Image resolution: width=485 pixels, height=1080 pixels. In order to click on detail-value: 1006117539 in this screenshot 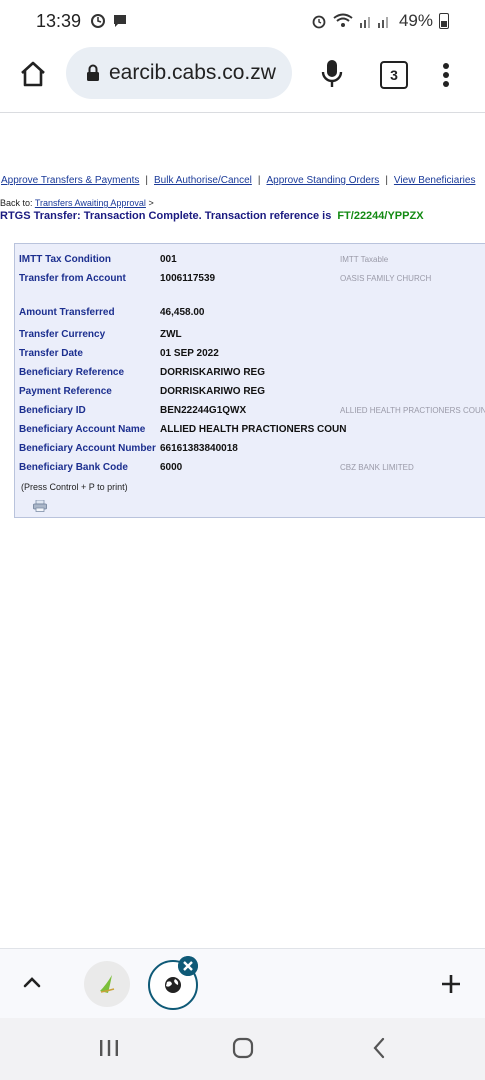, I will do `click(188, 278)`.